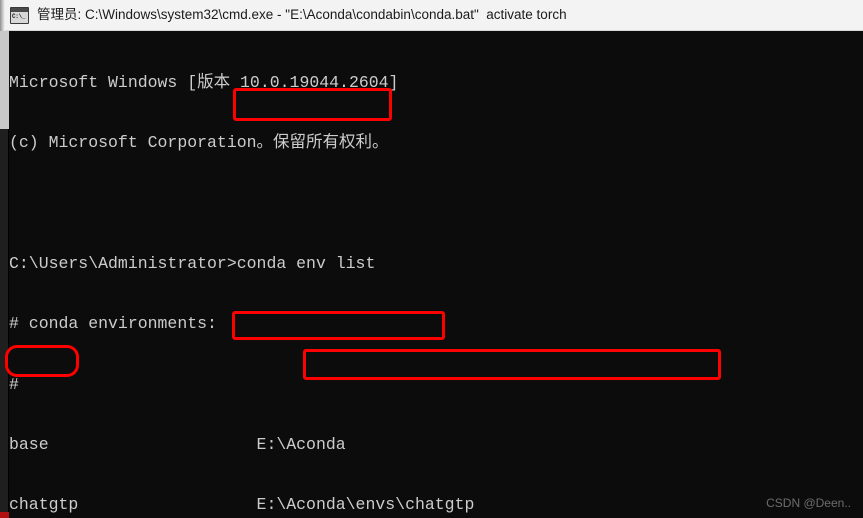 Image resolution: width=863 pixels, height=518 pixels. I want to click on console-line: (c) Microsoft Corporation。保留所有权利。, so click(199, 143).